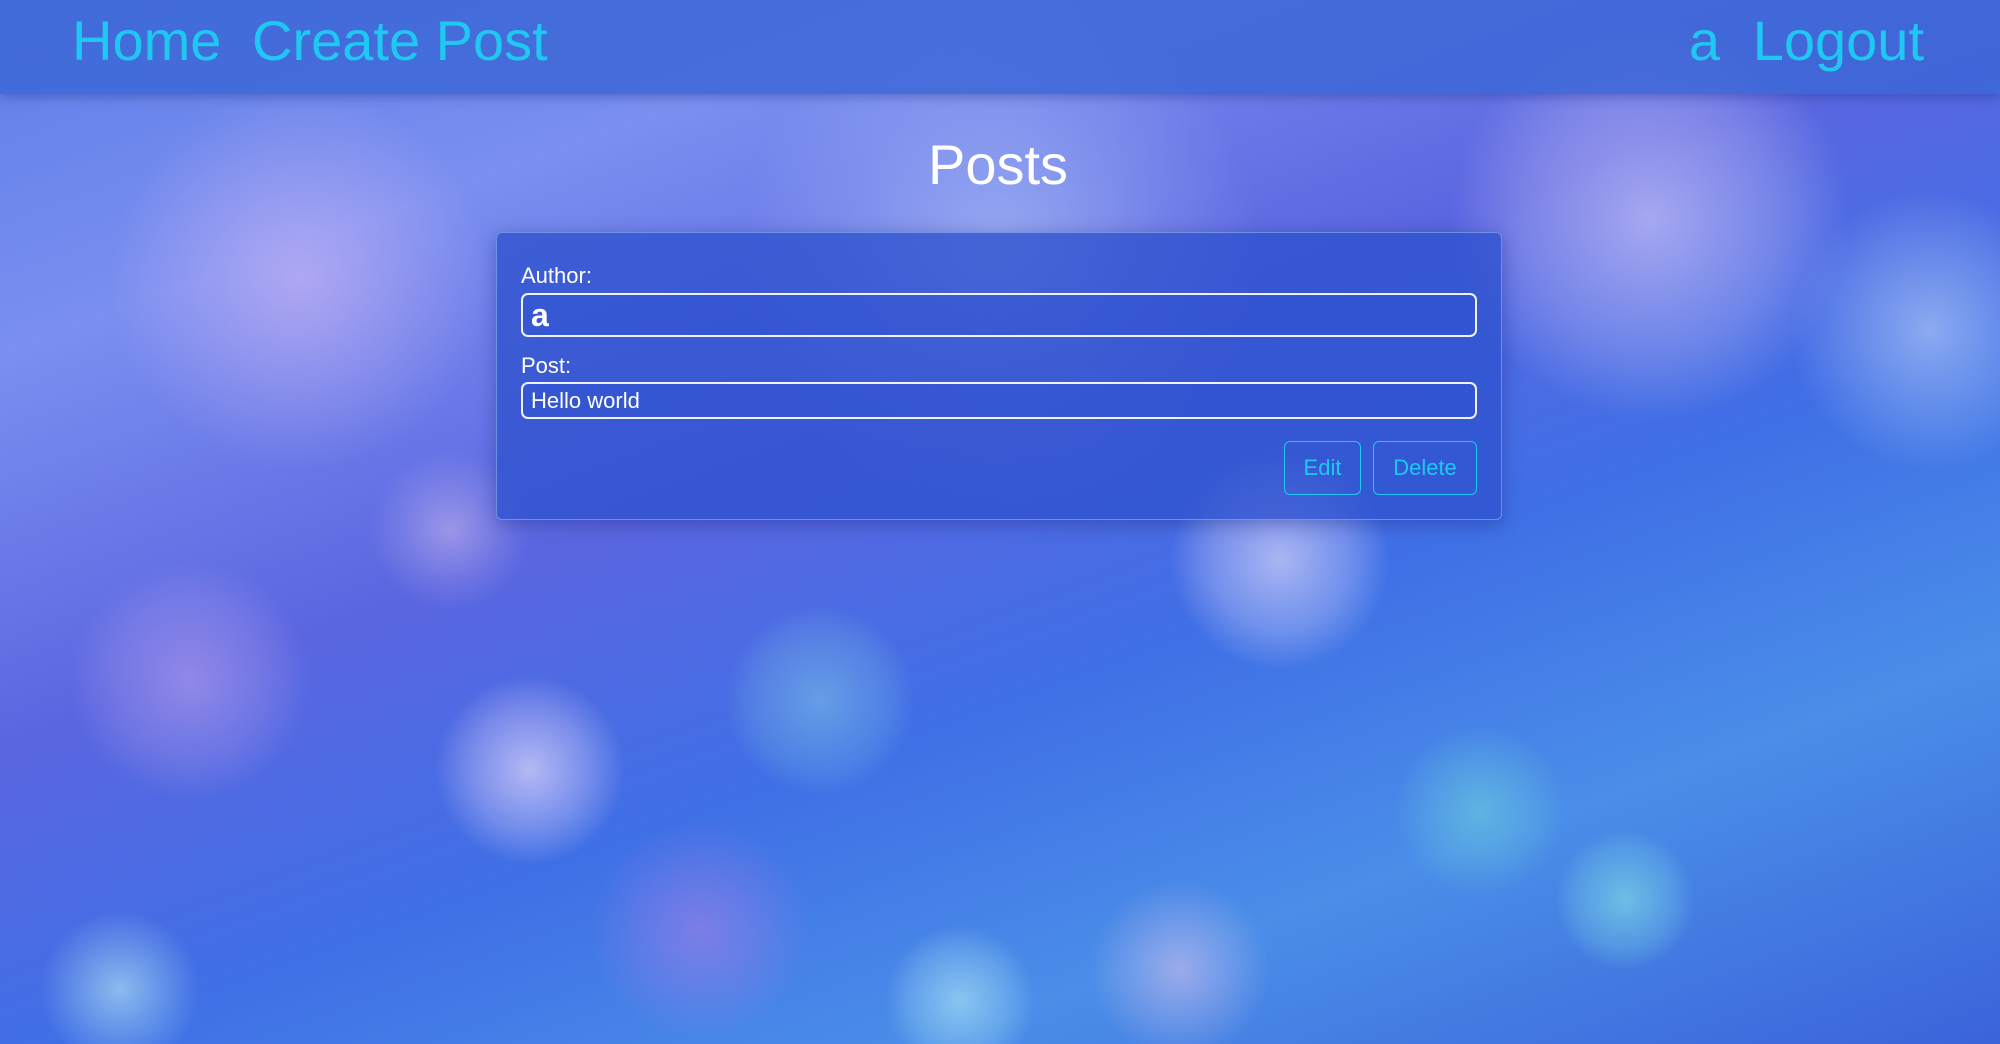  What do you see at coordinates (400, 41) in the screenshot?
I see `nav-create-post-link: Create Post` at bounding box center [400, 41].